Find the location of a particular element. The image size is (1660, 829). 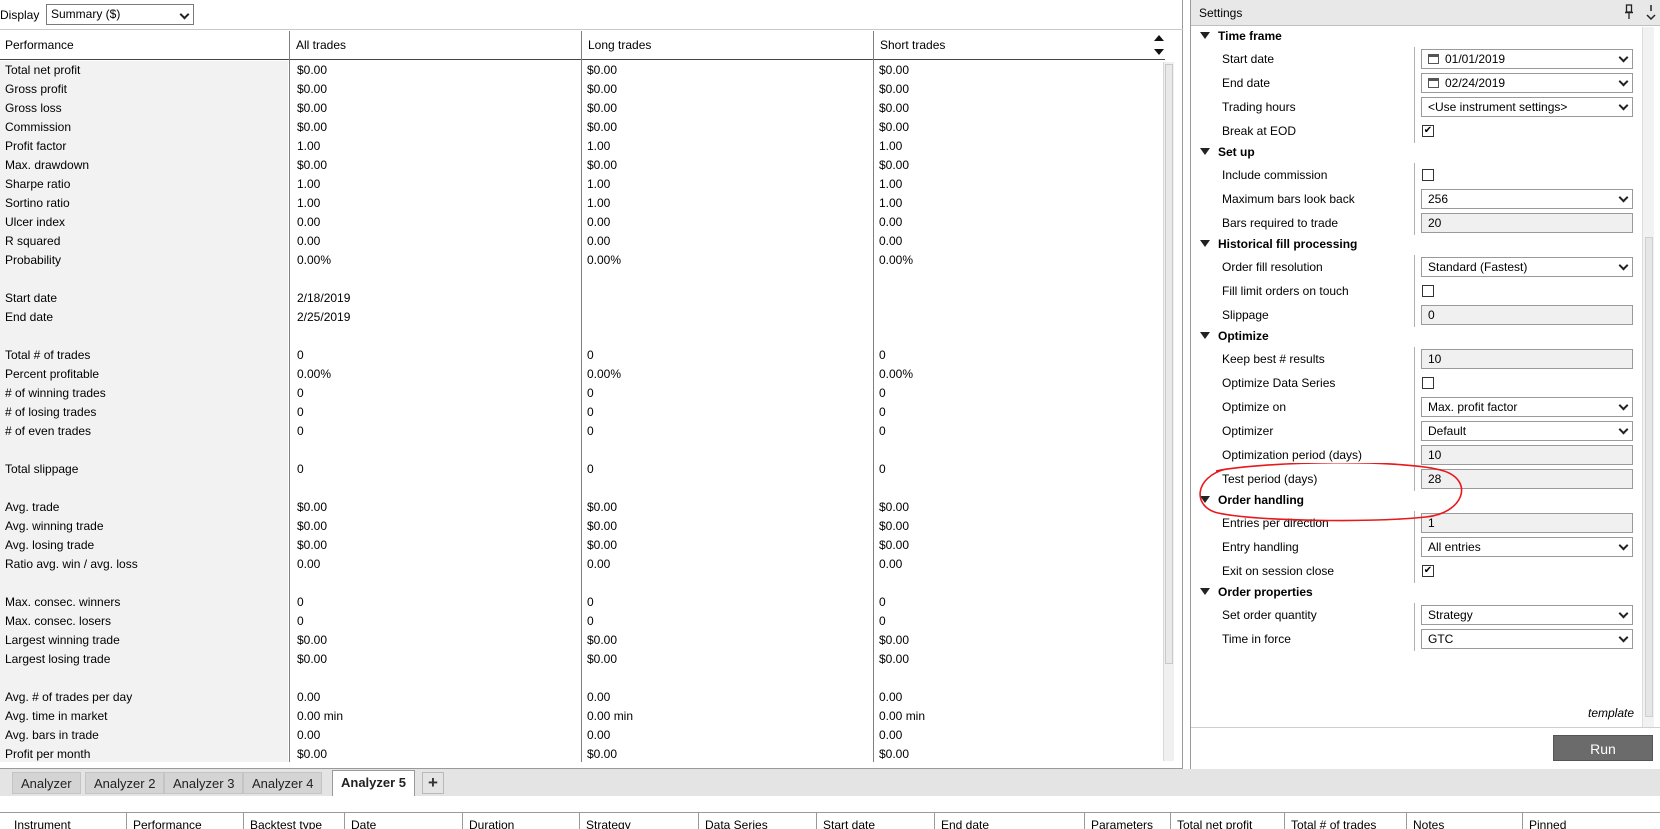

maximum-bars-look-back-select: 256 is located at coordinates (1527, 199).